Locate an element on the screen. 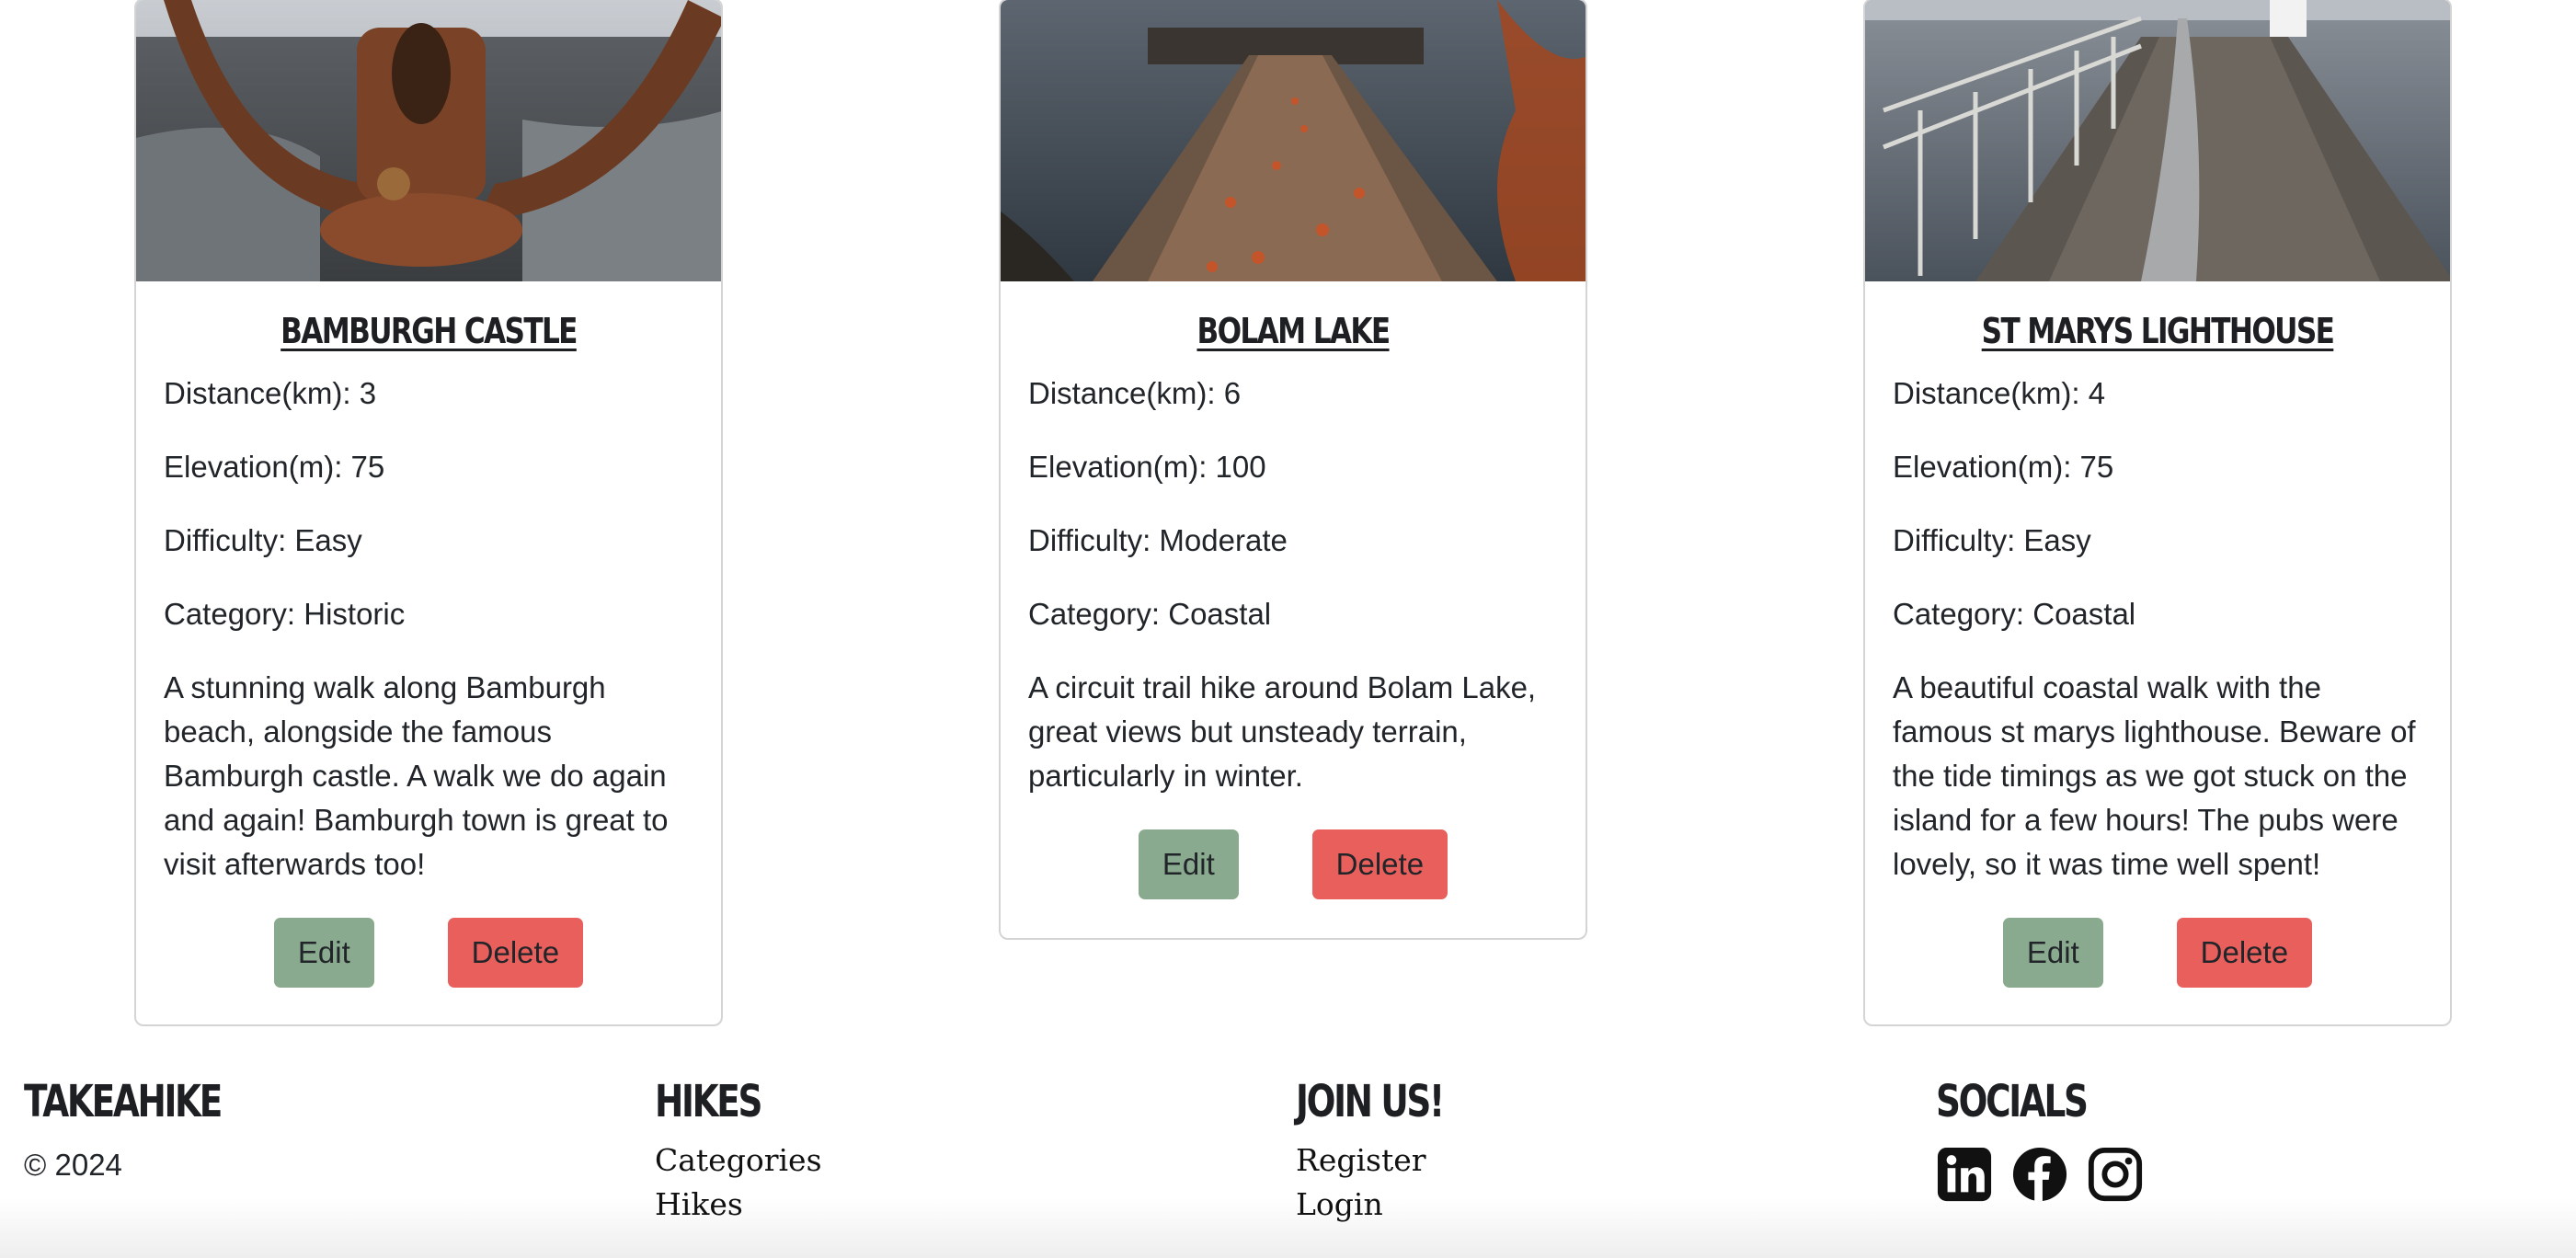 The image size is (2576, 1258). linkedin-icon is located at coordinates (1965, 1175).